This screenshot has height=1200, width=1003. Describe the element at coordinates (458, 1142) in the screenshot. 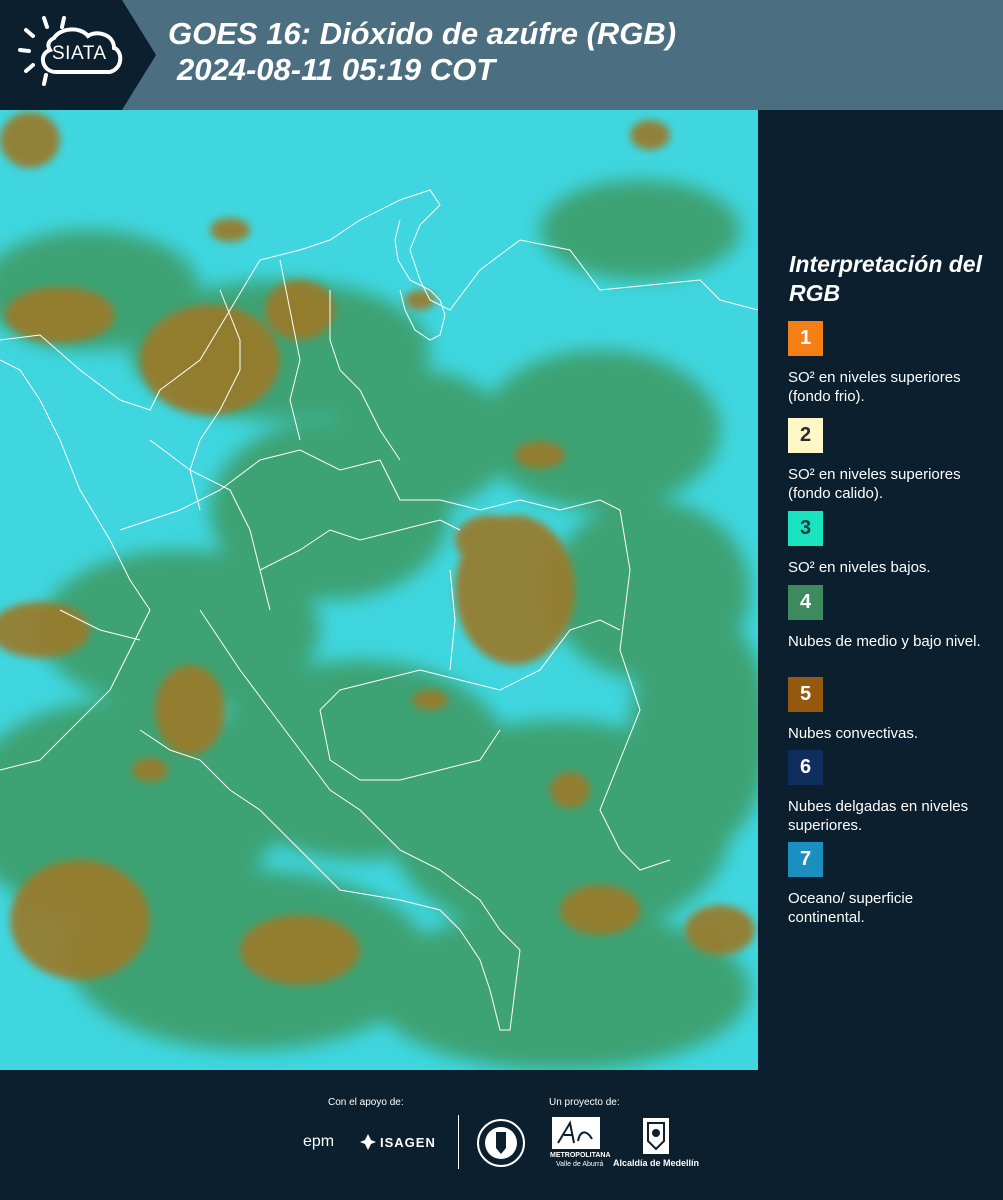

I see `footer-divider` at that location.